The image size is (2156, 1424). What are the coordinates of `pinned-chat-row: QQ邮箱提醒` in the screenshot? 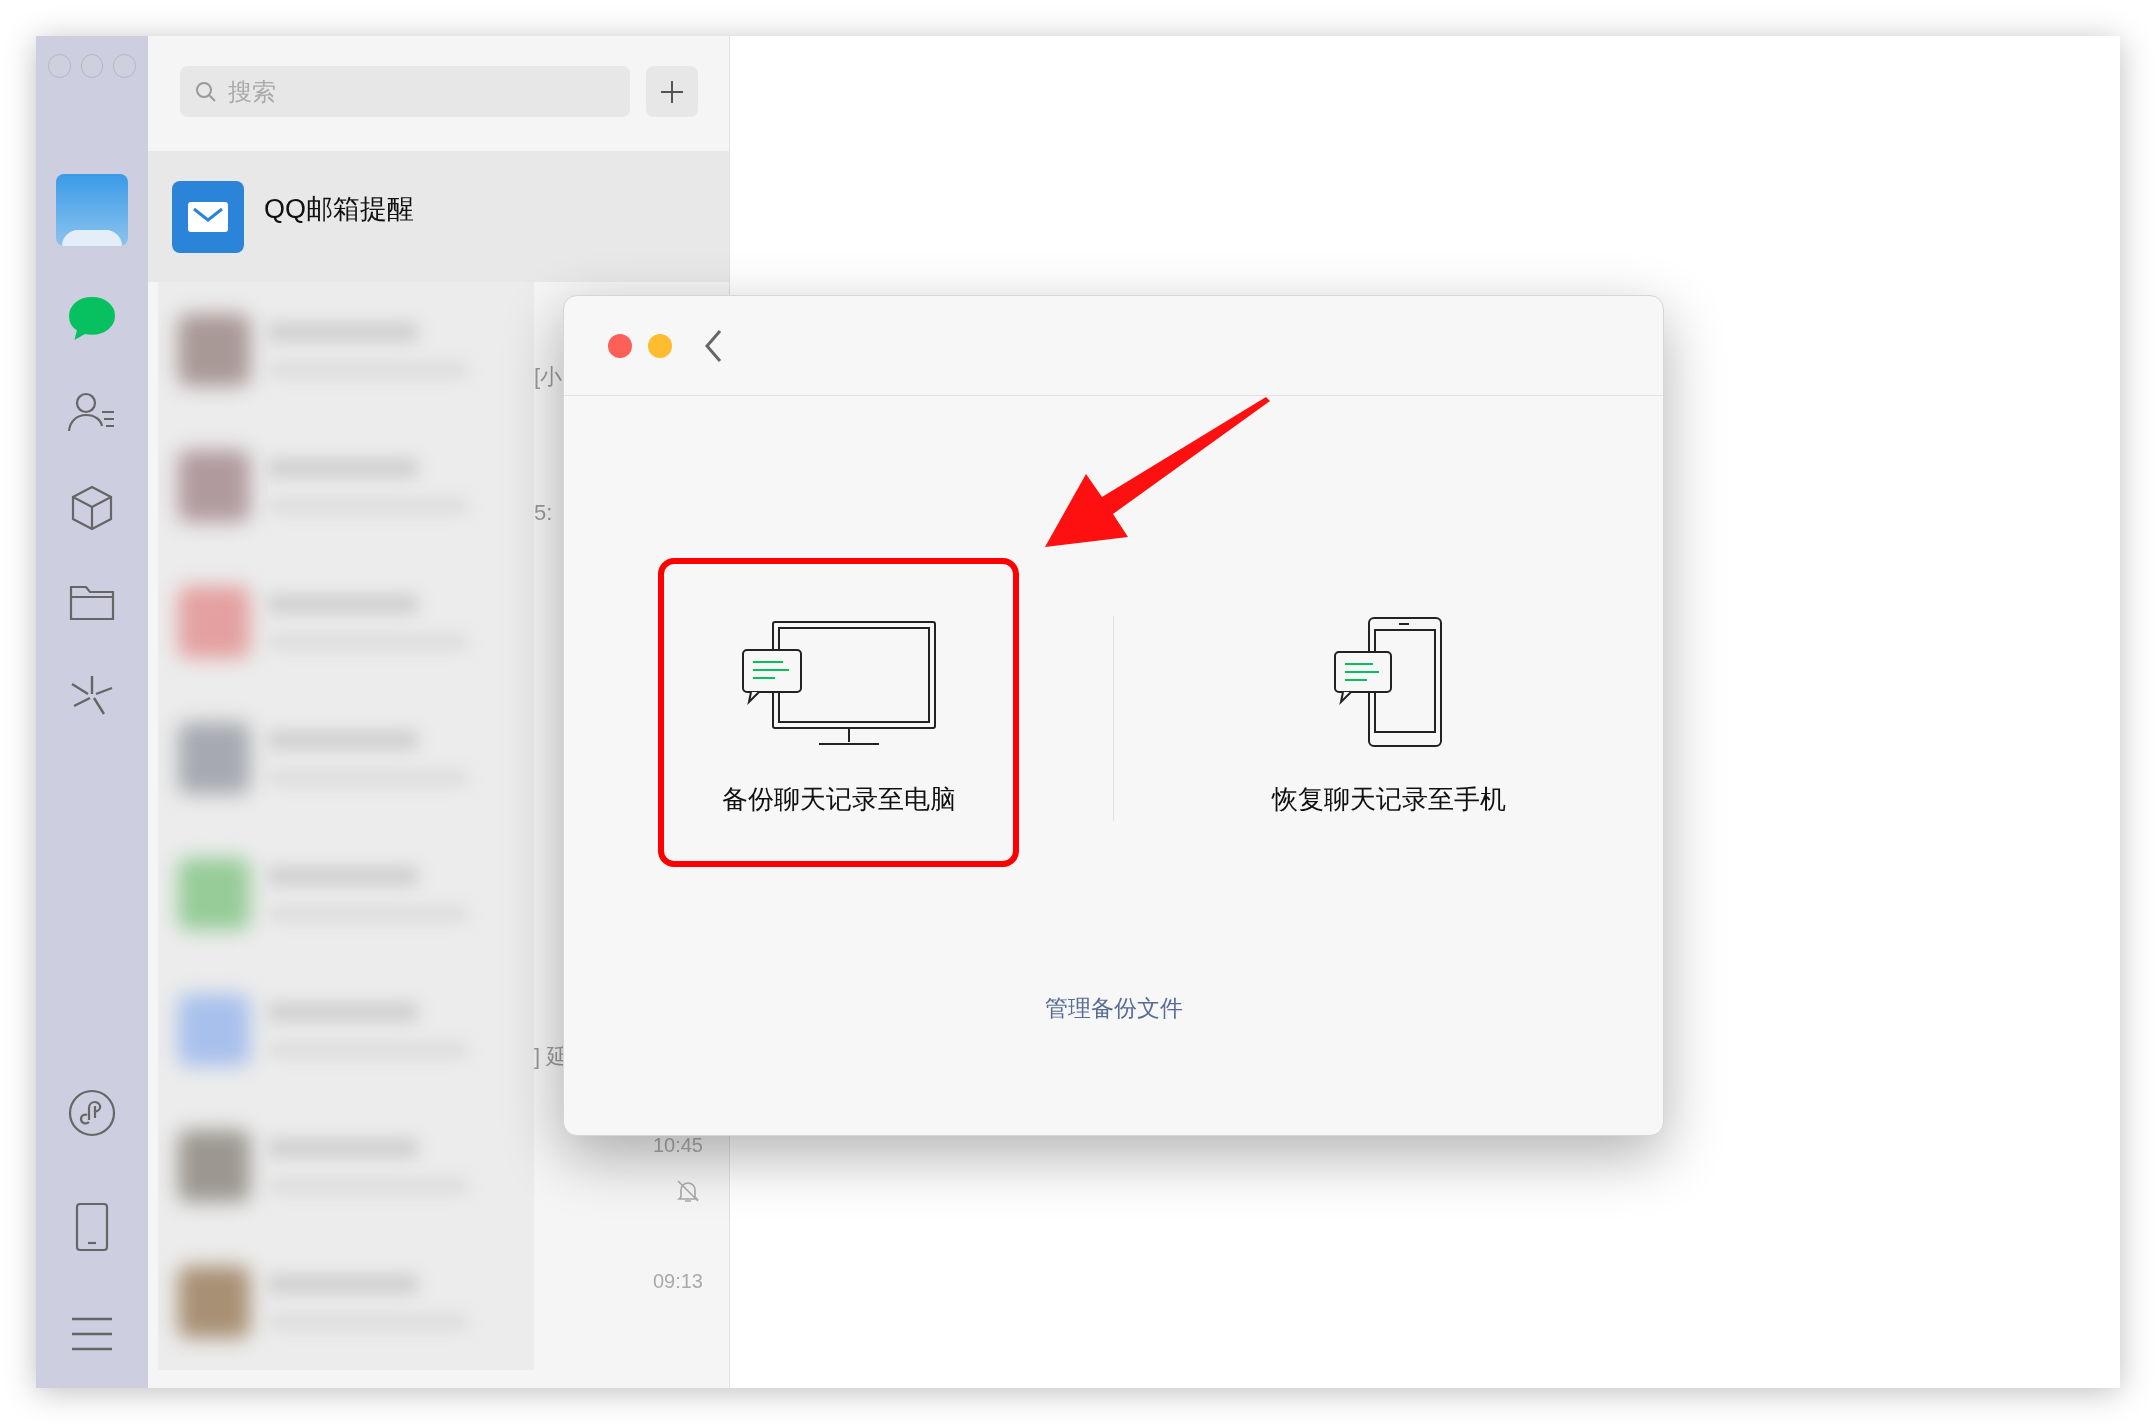 It's located at (438, 216).